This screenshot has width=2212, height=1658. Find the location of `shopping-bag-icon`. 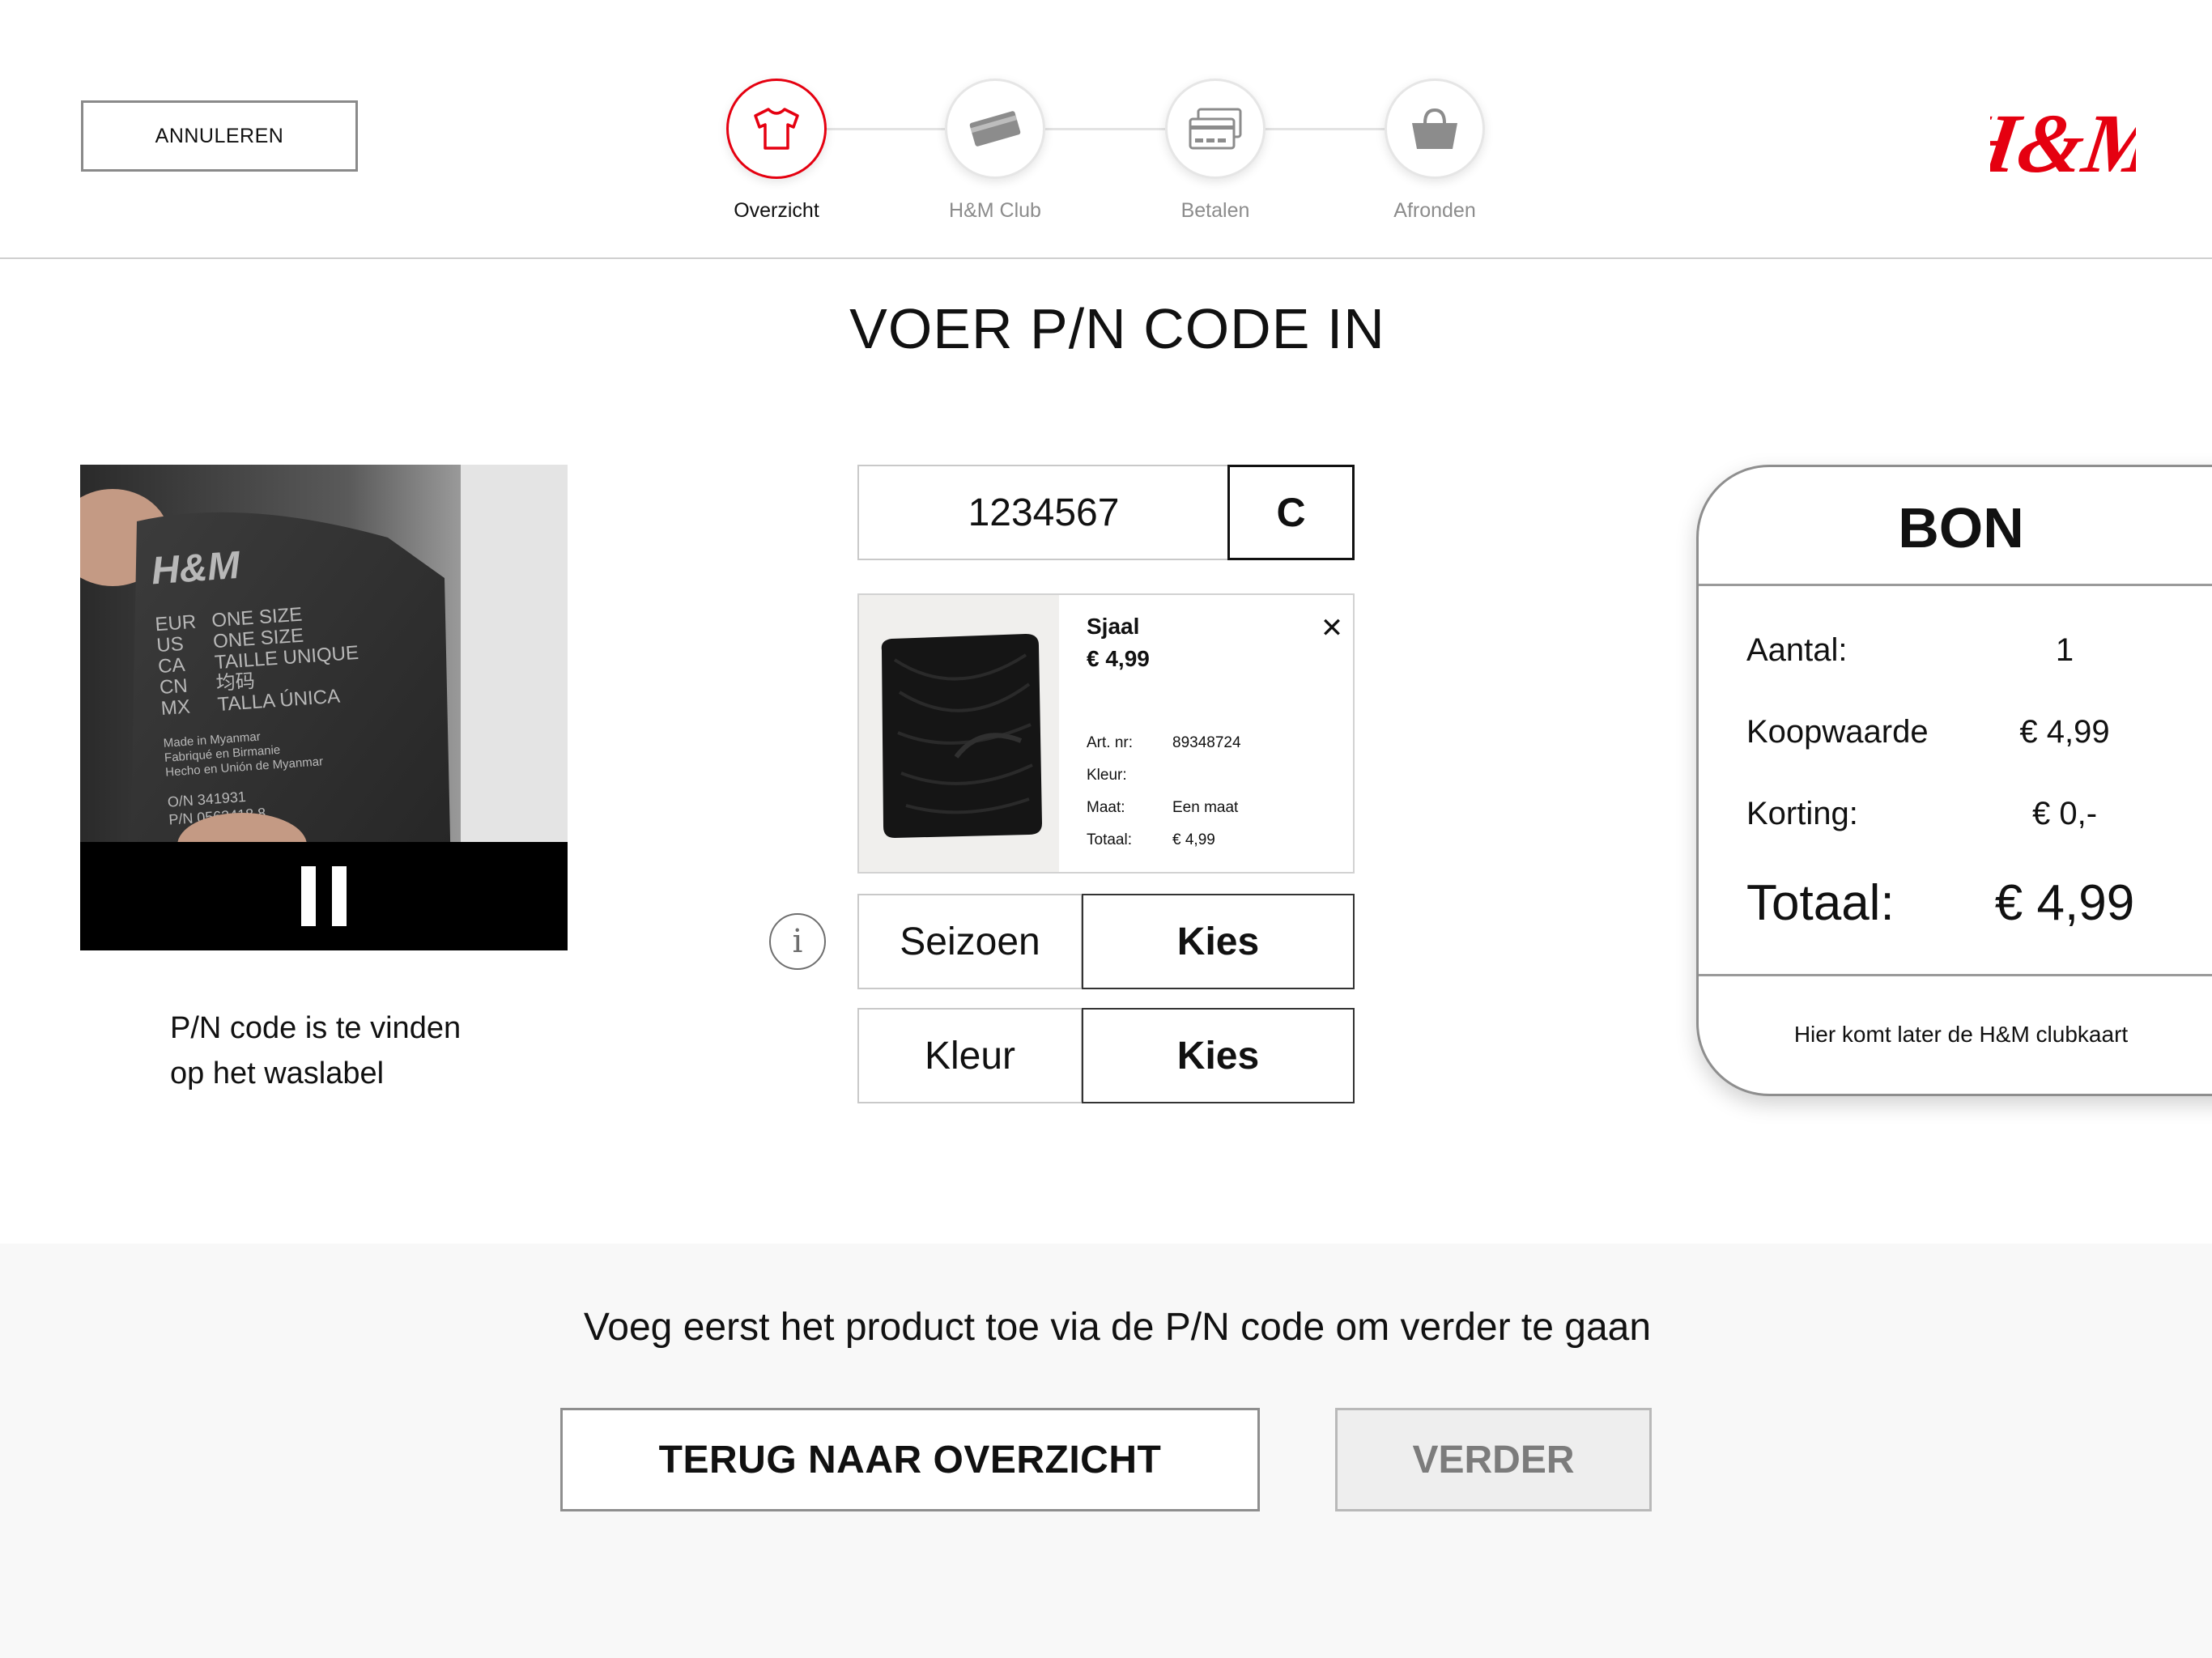

shopping-bag-icon is located at coordinates (1435, 128).